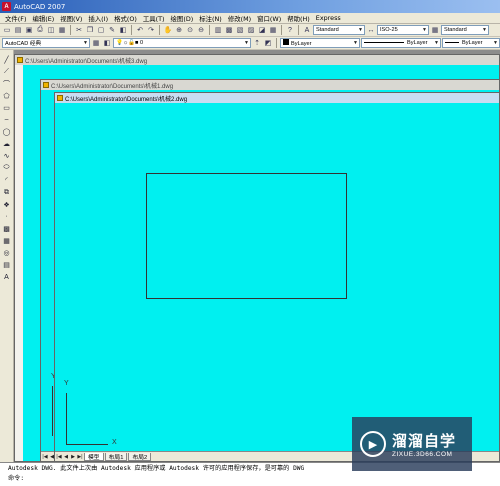 This screenshot has width=500, height=486. Describe the element at coordinates (268, 43) in the screenshot. I see `layer-previous-icon: ◩` at that location.